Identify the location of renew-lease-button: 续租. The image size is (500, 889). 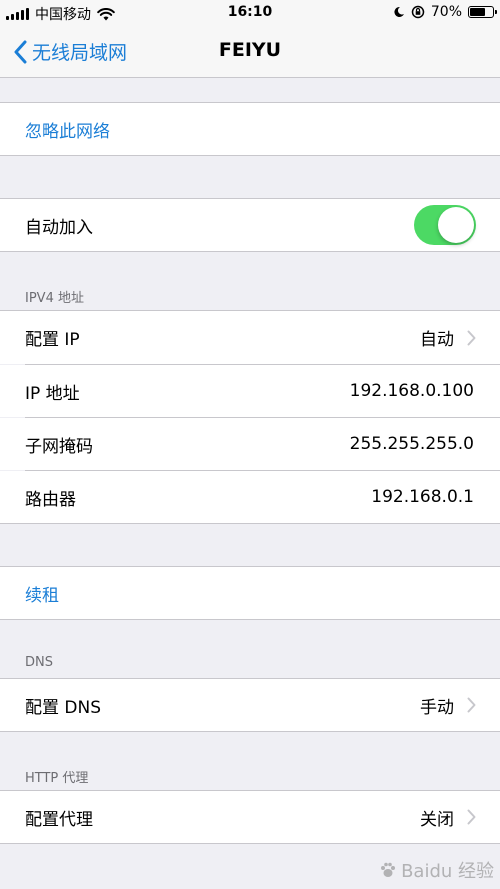
(250, 593).